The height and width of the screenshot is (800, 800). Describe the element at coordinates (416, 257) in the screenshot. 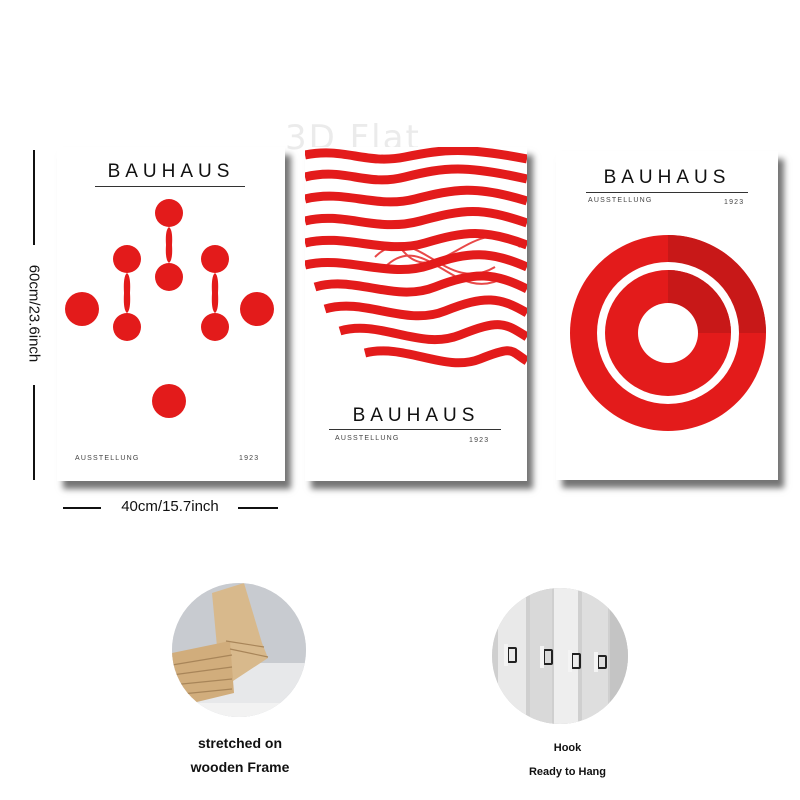

I see `red-wavy-stripes-artwork` at that location.